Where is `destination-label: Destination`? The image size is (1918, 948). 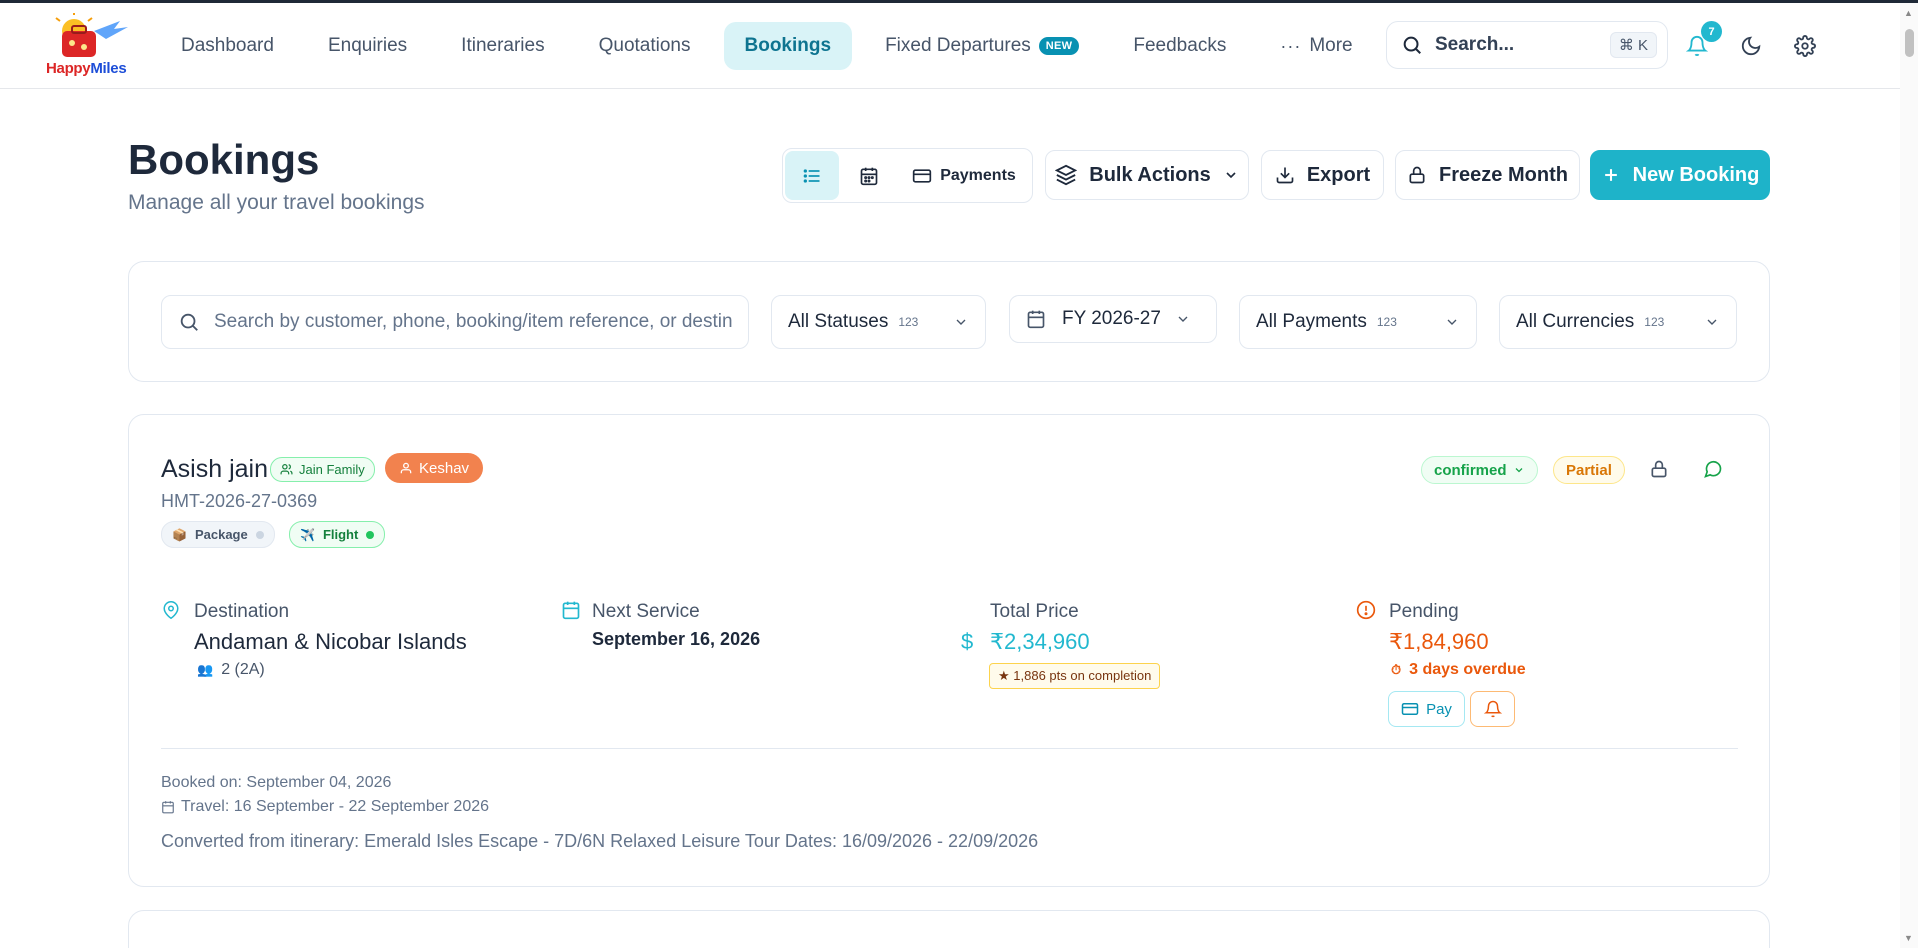
destination-label: Destination is located at coordinates (242, 611).